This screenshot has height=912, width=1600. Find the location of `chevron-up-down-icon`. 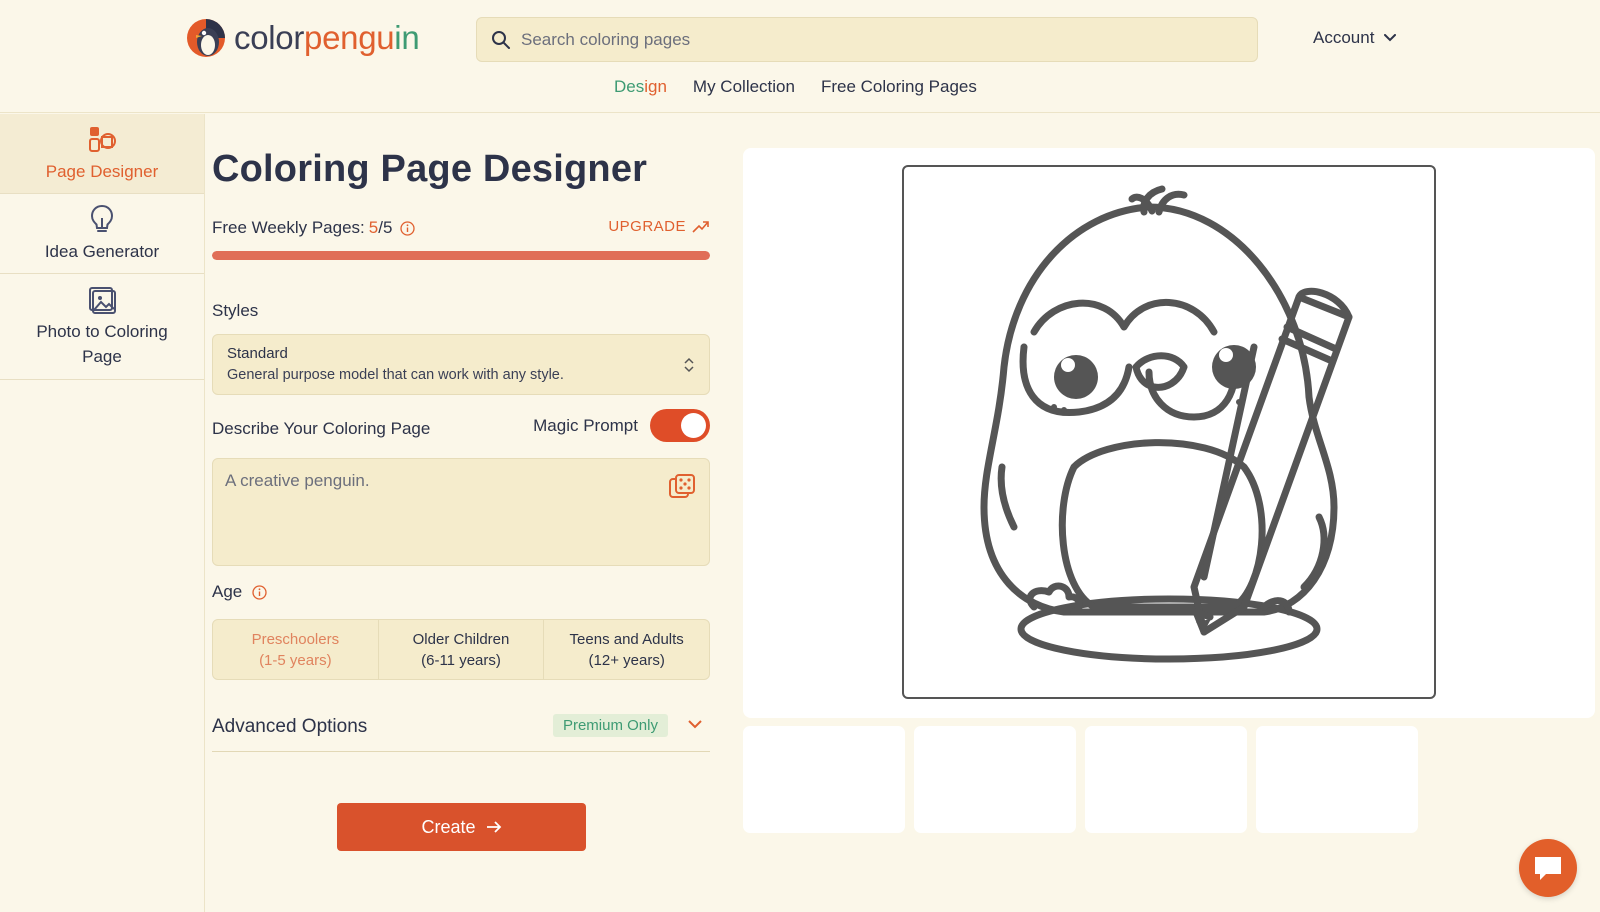

chevron-up-down-icon is located at coordinates (689, 365).